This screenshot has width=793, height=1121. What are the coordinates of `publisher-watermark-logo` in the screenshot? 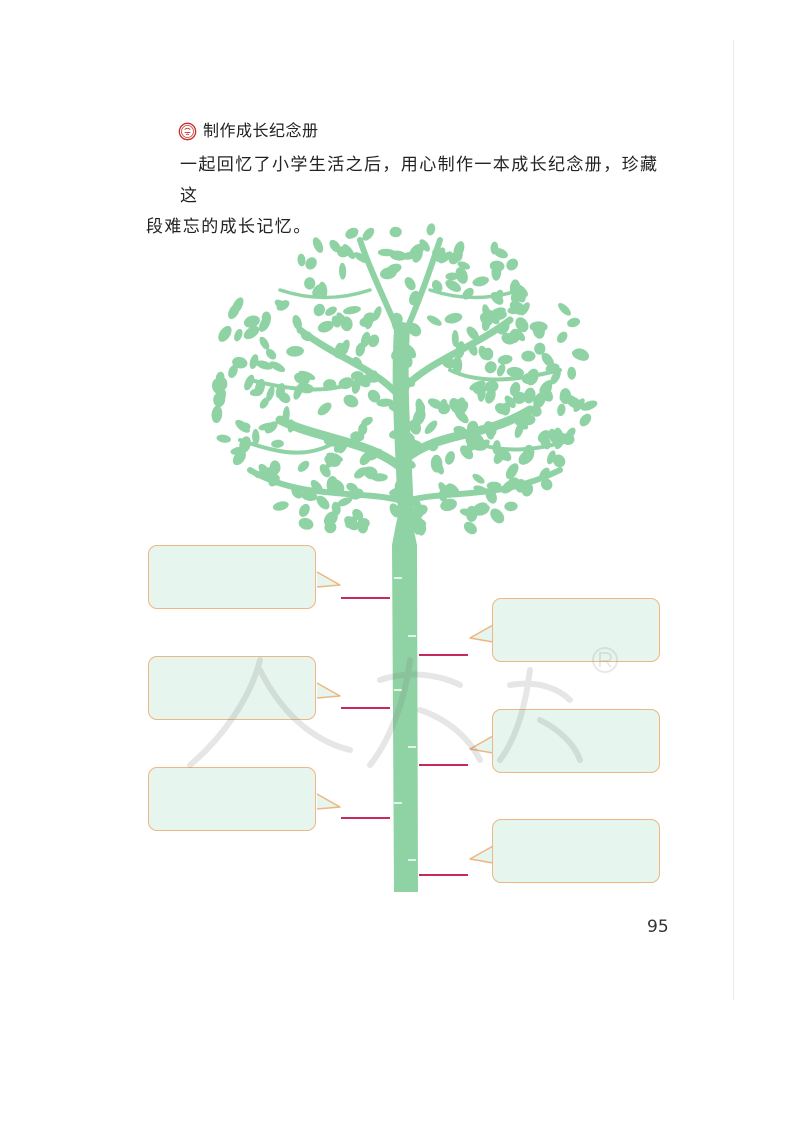 It's located at (402, 707).